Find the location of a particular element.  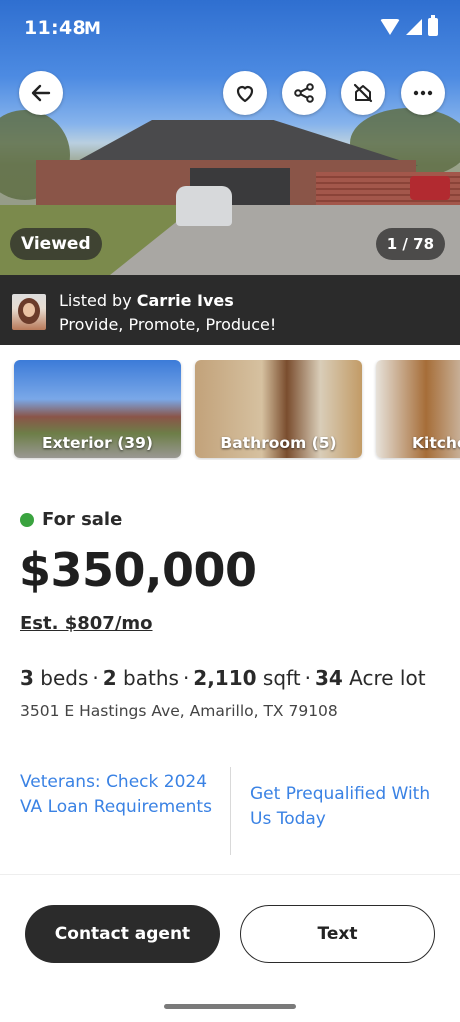

back-arrow-icon is located at coordinates (41, 93).